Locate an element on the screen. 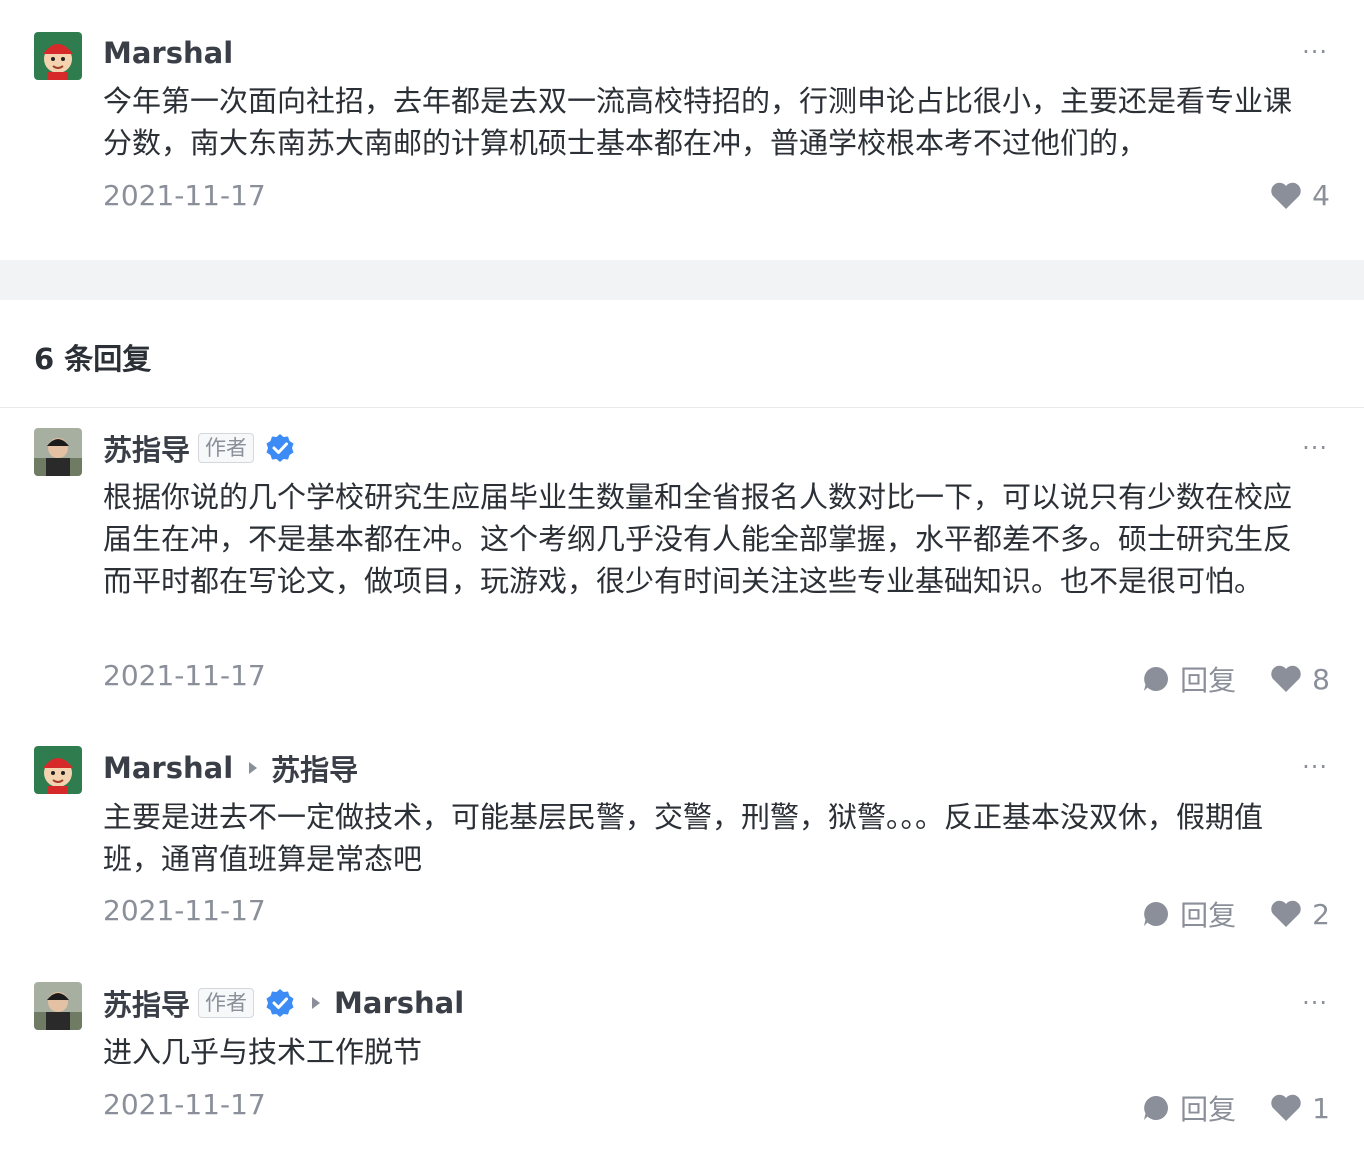  comment-date: 2021-11-17 is located at coordinates (184, 195).